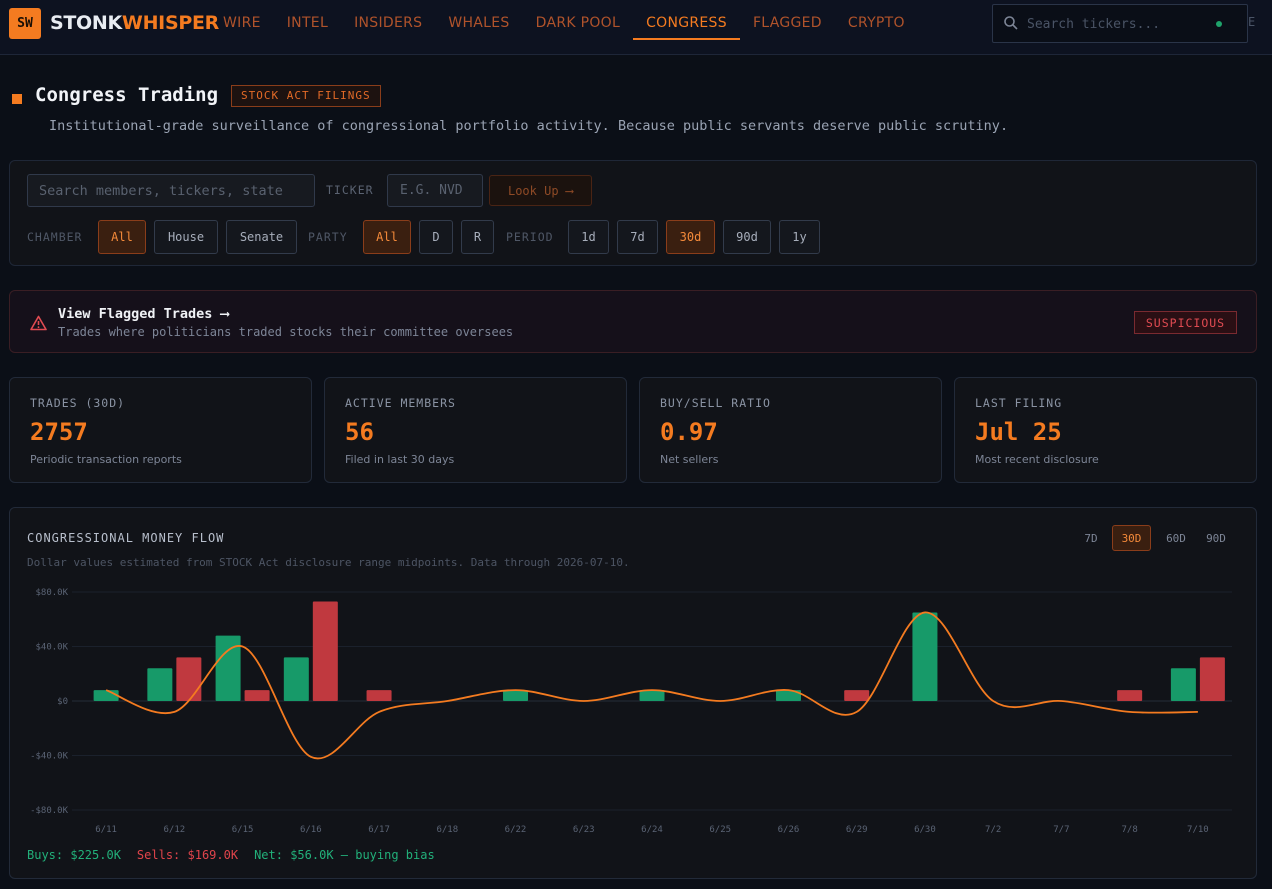 This screenshot has height=889, width=1272. I want to click on period-90d-chip: 90d, so click(747, 237).